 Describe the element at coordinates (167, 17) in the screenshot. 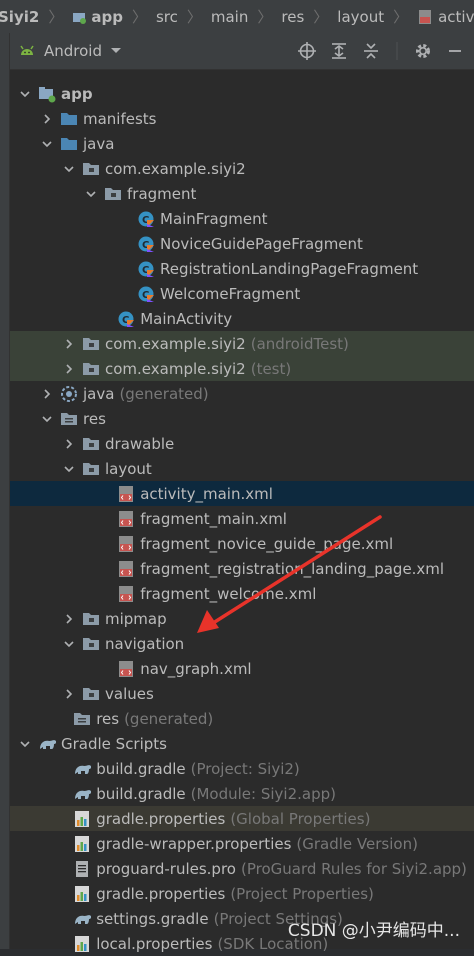

I see `breadcrumb-item-src: src` at that location.